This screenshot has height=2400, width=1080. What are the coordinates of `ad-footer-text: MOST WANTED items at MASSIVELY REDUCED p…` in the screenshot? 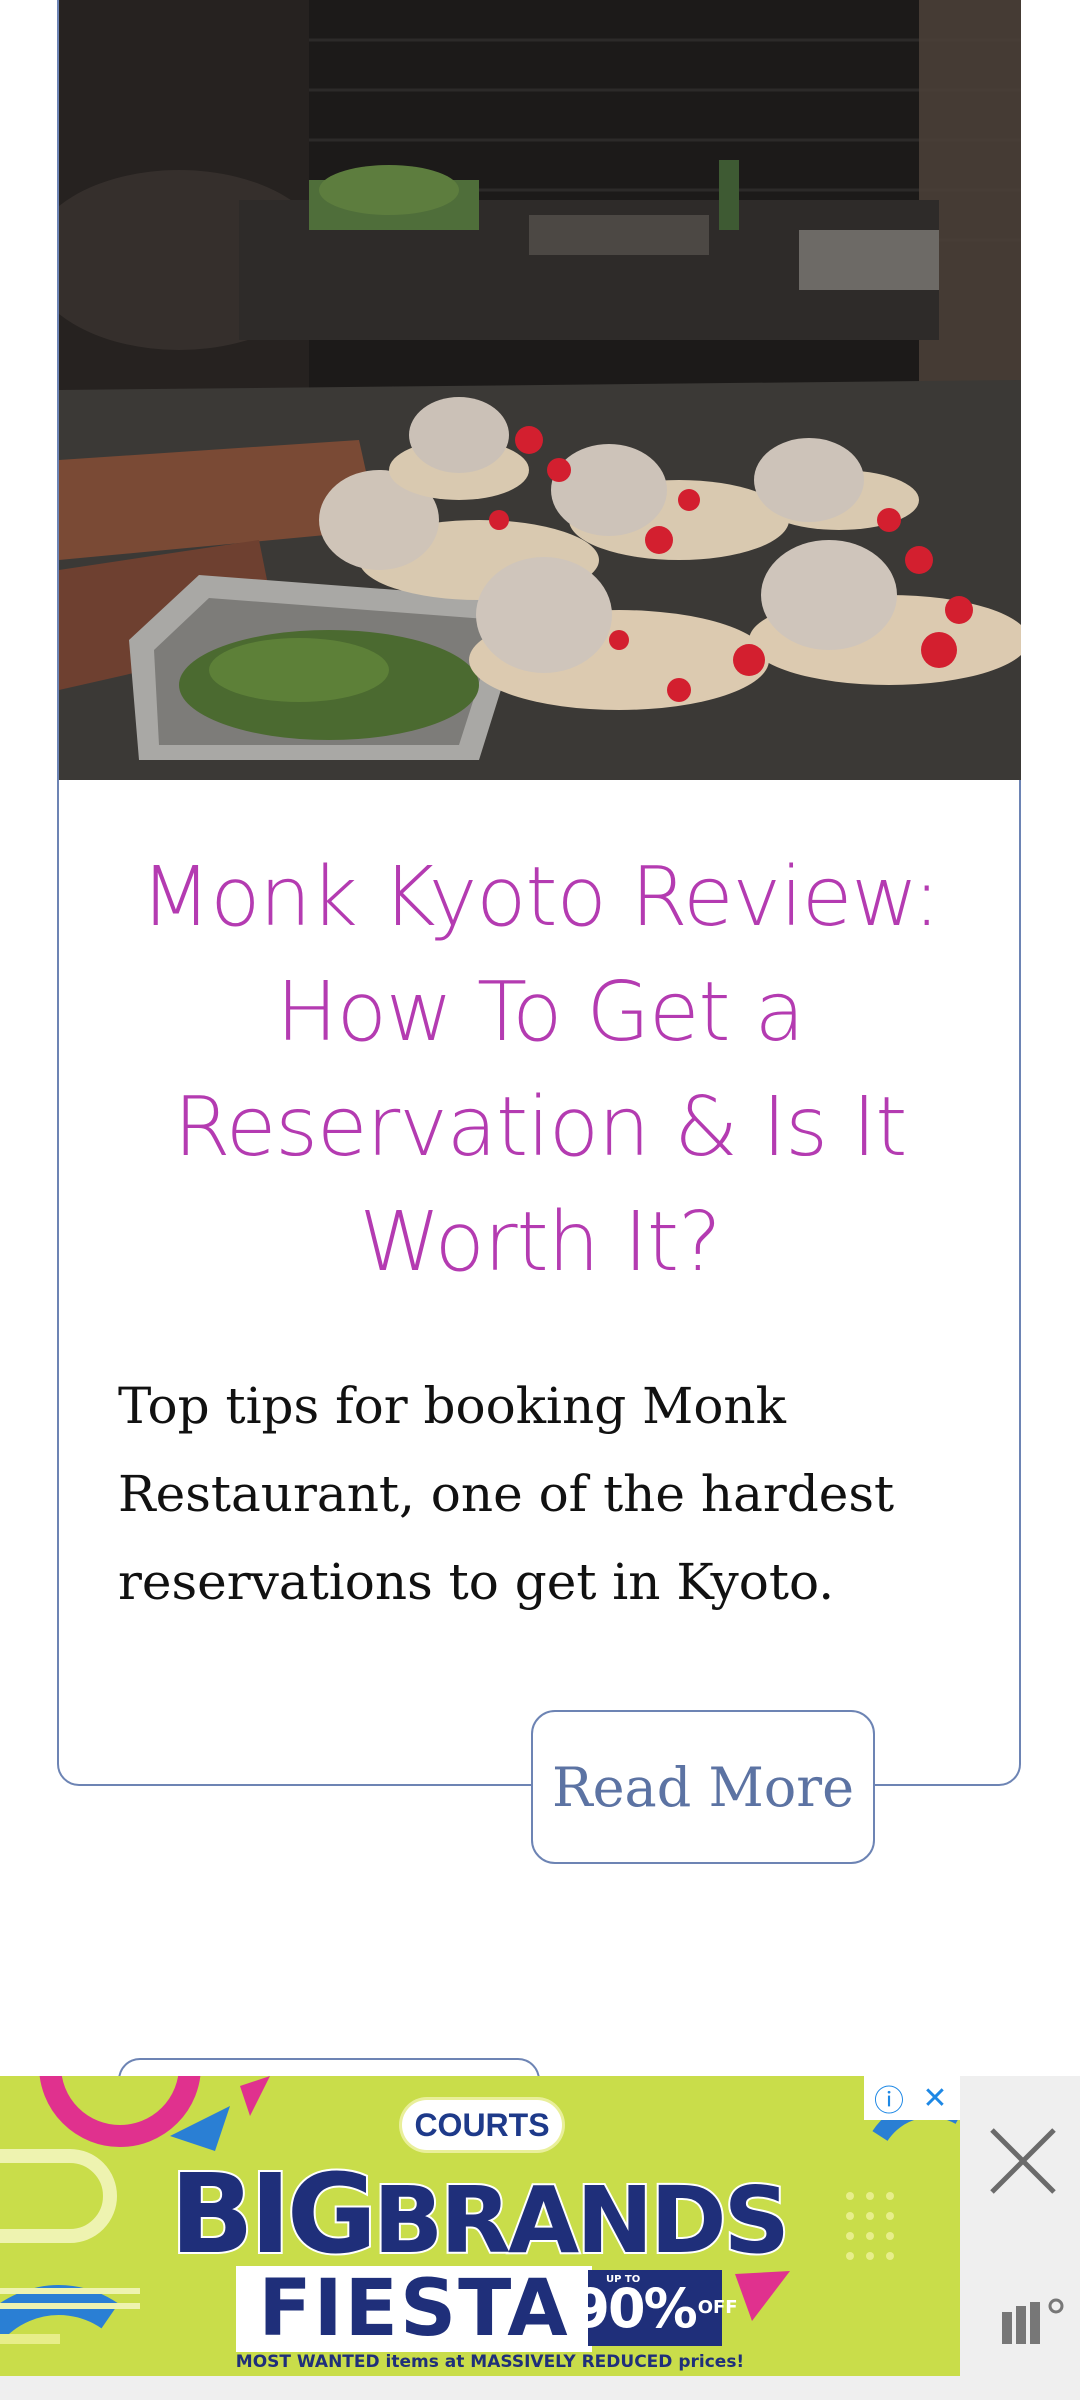 It's located at (490, 2362).